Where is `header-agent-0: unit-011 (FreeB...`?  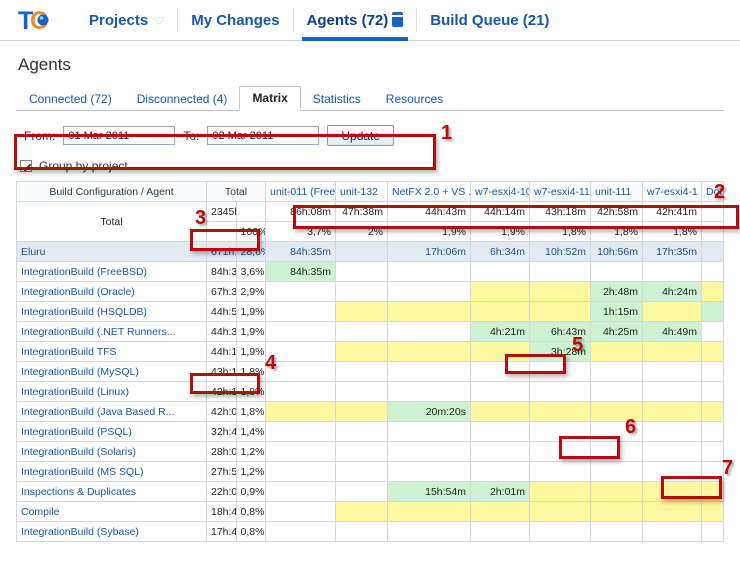 header-agent-0: unit-011 (FreeB... is located at coordinates (300, 191).